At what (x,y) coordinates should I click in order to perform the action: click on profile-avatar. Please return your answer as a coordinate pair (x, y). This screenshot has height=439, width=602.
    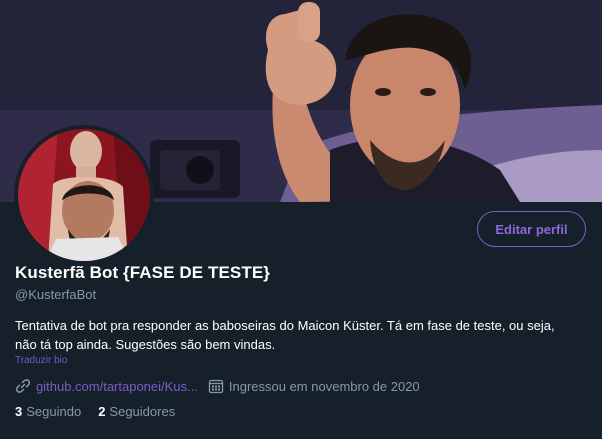
    Looking at the image, I should click on (84, 195).